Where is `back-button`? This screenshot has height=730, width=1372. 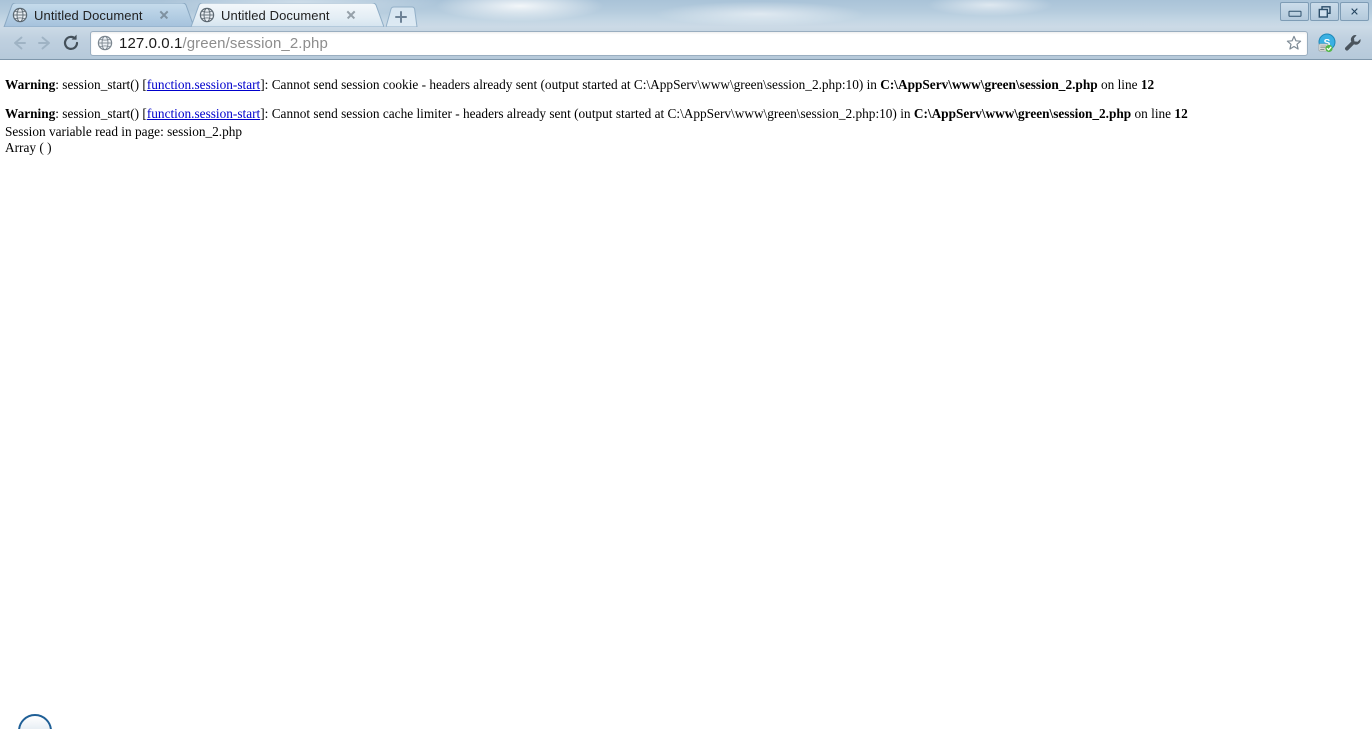
back-button is located at coordinates (19, 43).